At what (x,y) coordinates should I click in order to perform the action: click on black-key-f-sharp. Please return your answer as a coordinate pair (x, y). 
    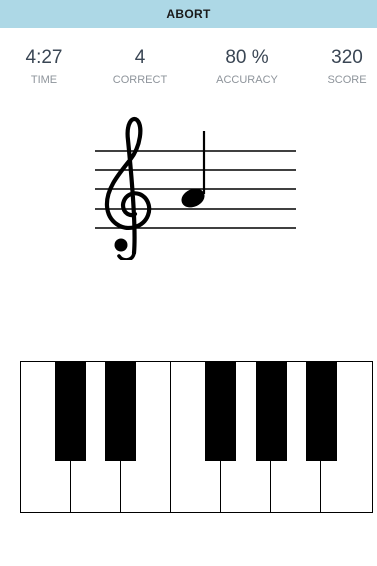
    Looking at the image, I should click on (220, 411).